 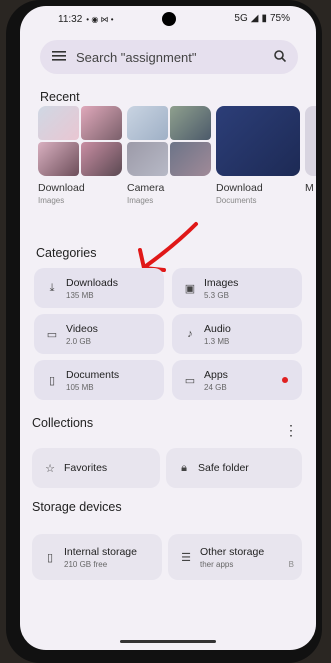 What do you see at coordinates (100, 19) in the screenshot?
I see `notification-icons: • ◉ ⋈ •` at bounding box center [100, 19].